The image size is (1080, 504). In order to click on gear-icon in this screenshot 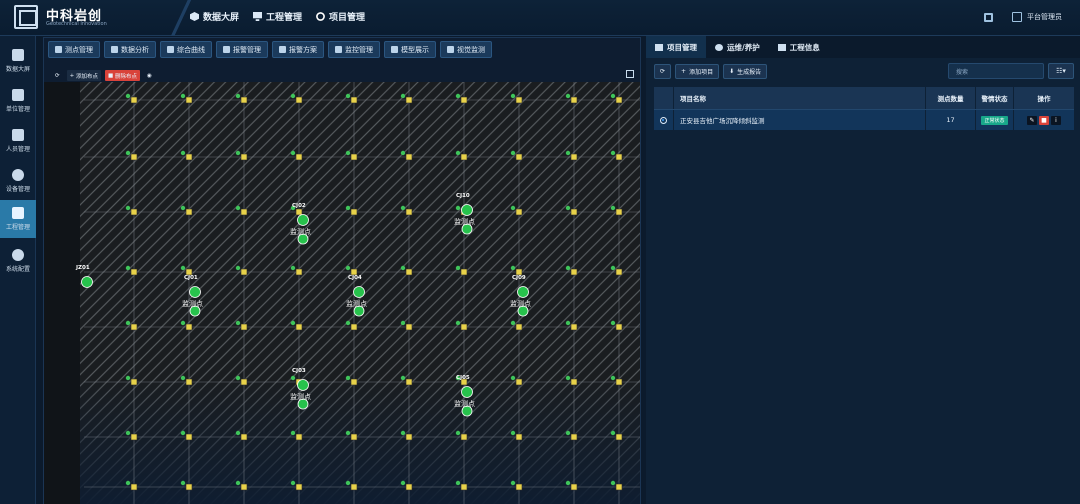, I will do `click(18, 175)`.